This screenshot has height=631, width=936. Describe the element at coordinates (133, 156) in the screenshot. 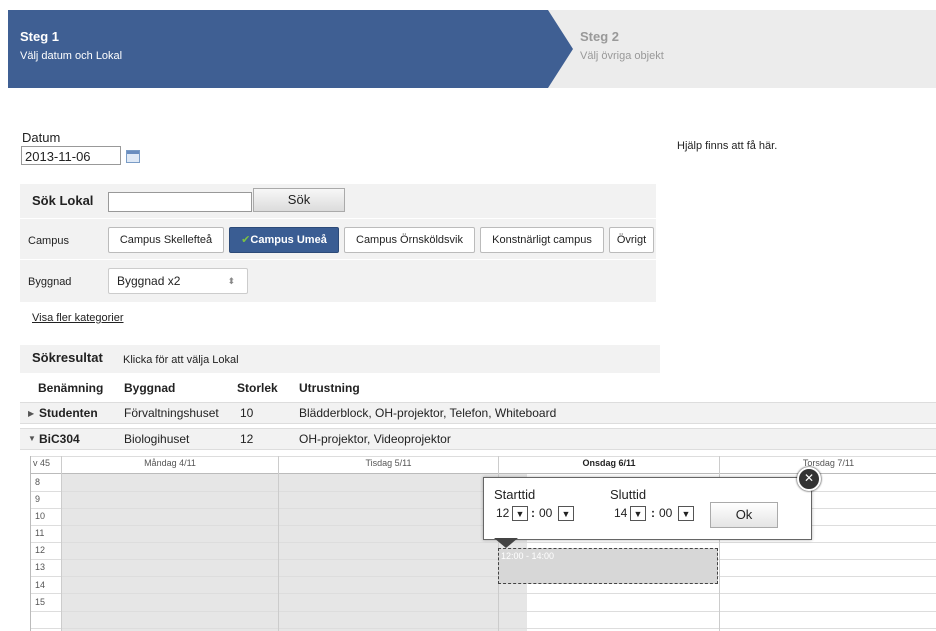

I see `calendar-icon` at that location.